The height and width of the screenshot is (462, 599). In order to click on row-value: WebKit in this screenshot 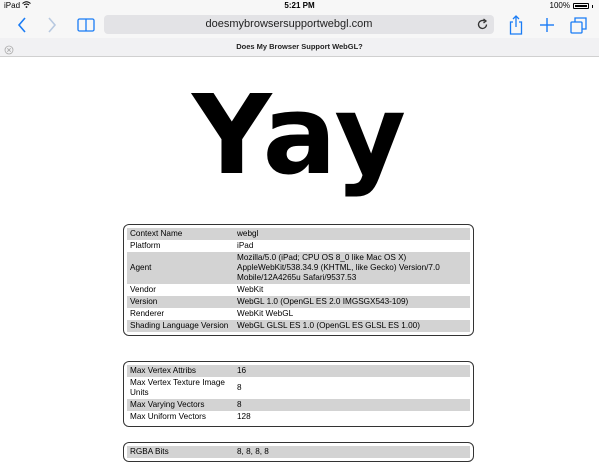, I will do `click(250, 289)`.